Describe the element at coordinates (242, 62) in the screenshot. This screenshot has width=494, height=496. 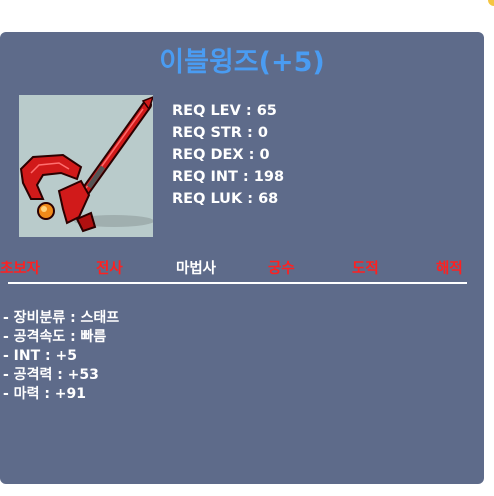
I see `item-name: 이블윙즈(+5)` at that location.